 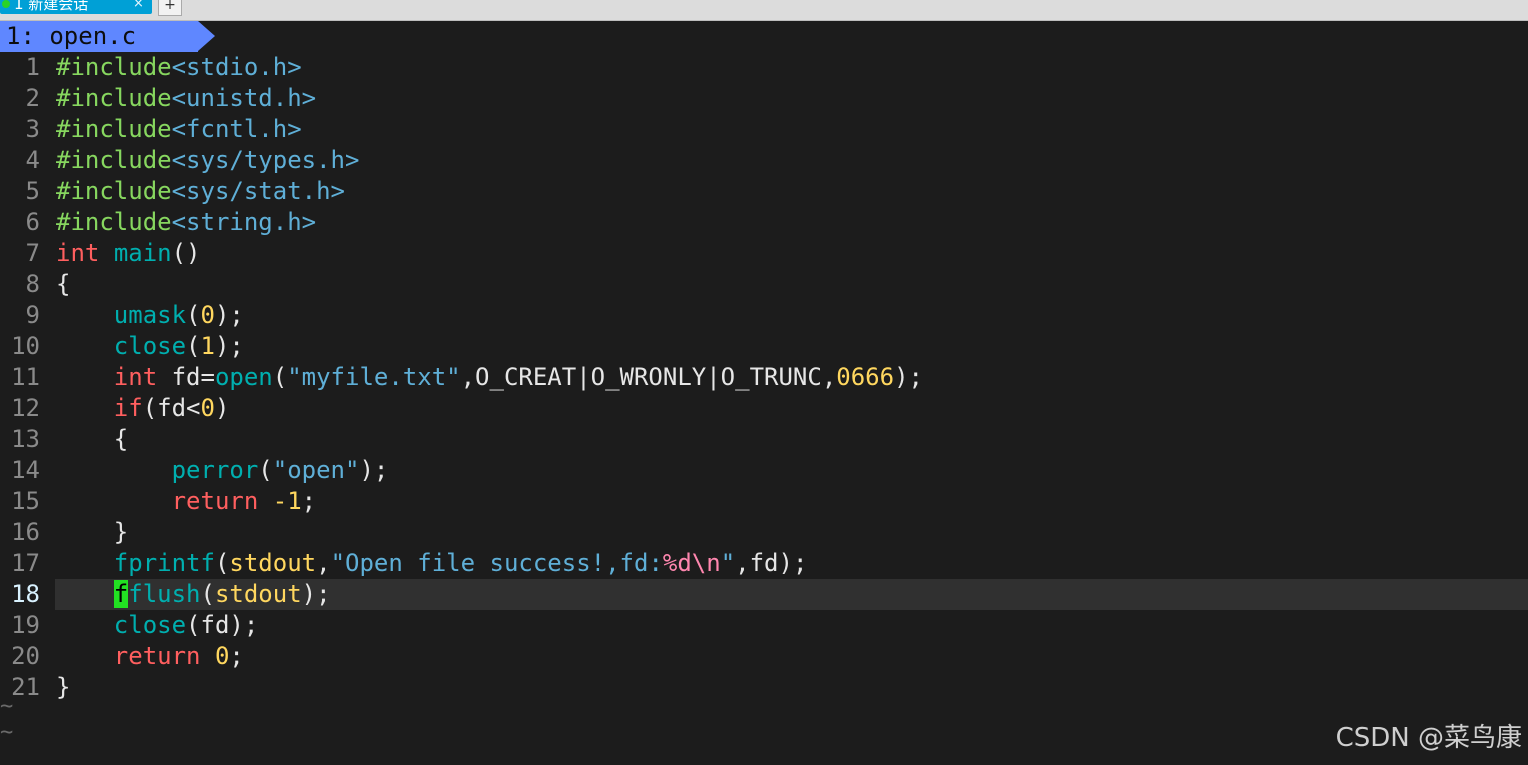 I want to click on code-token: return, so click(x=157, y=656).